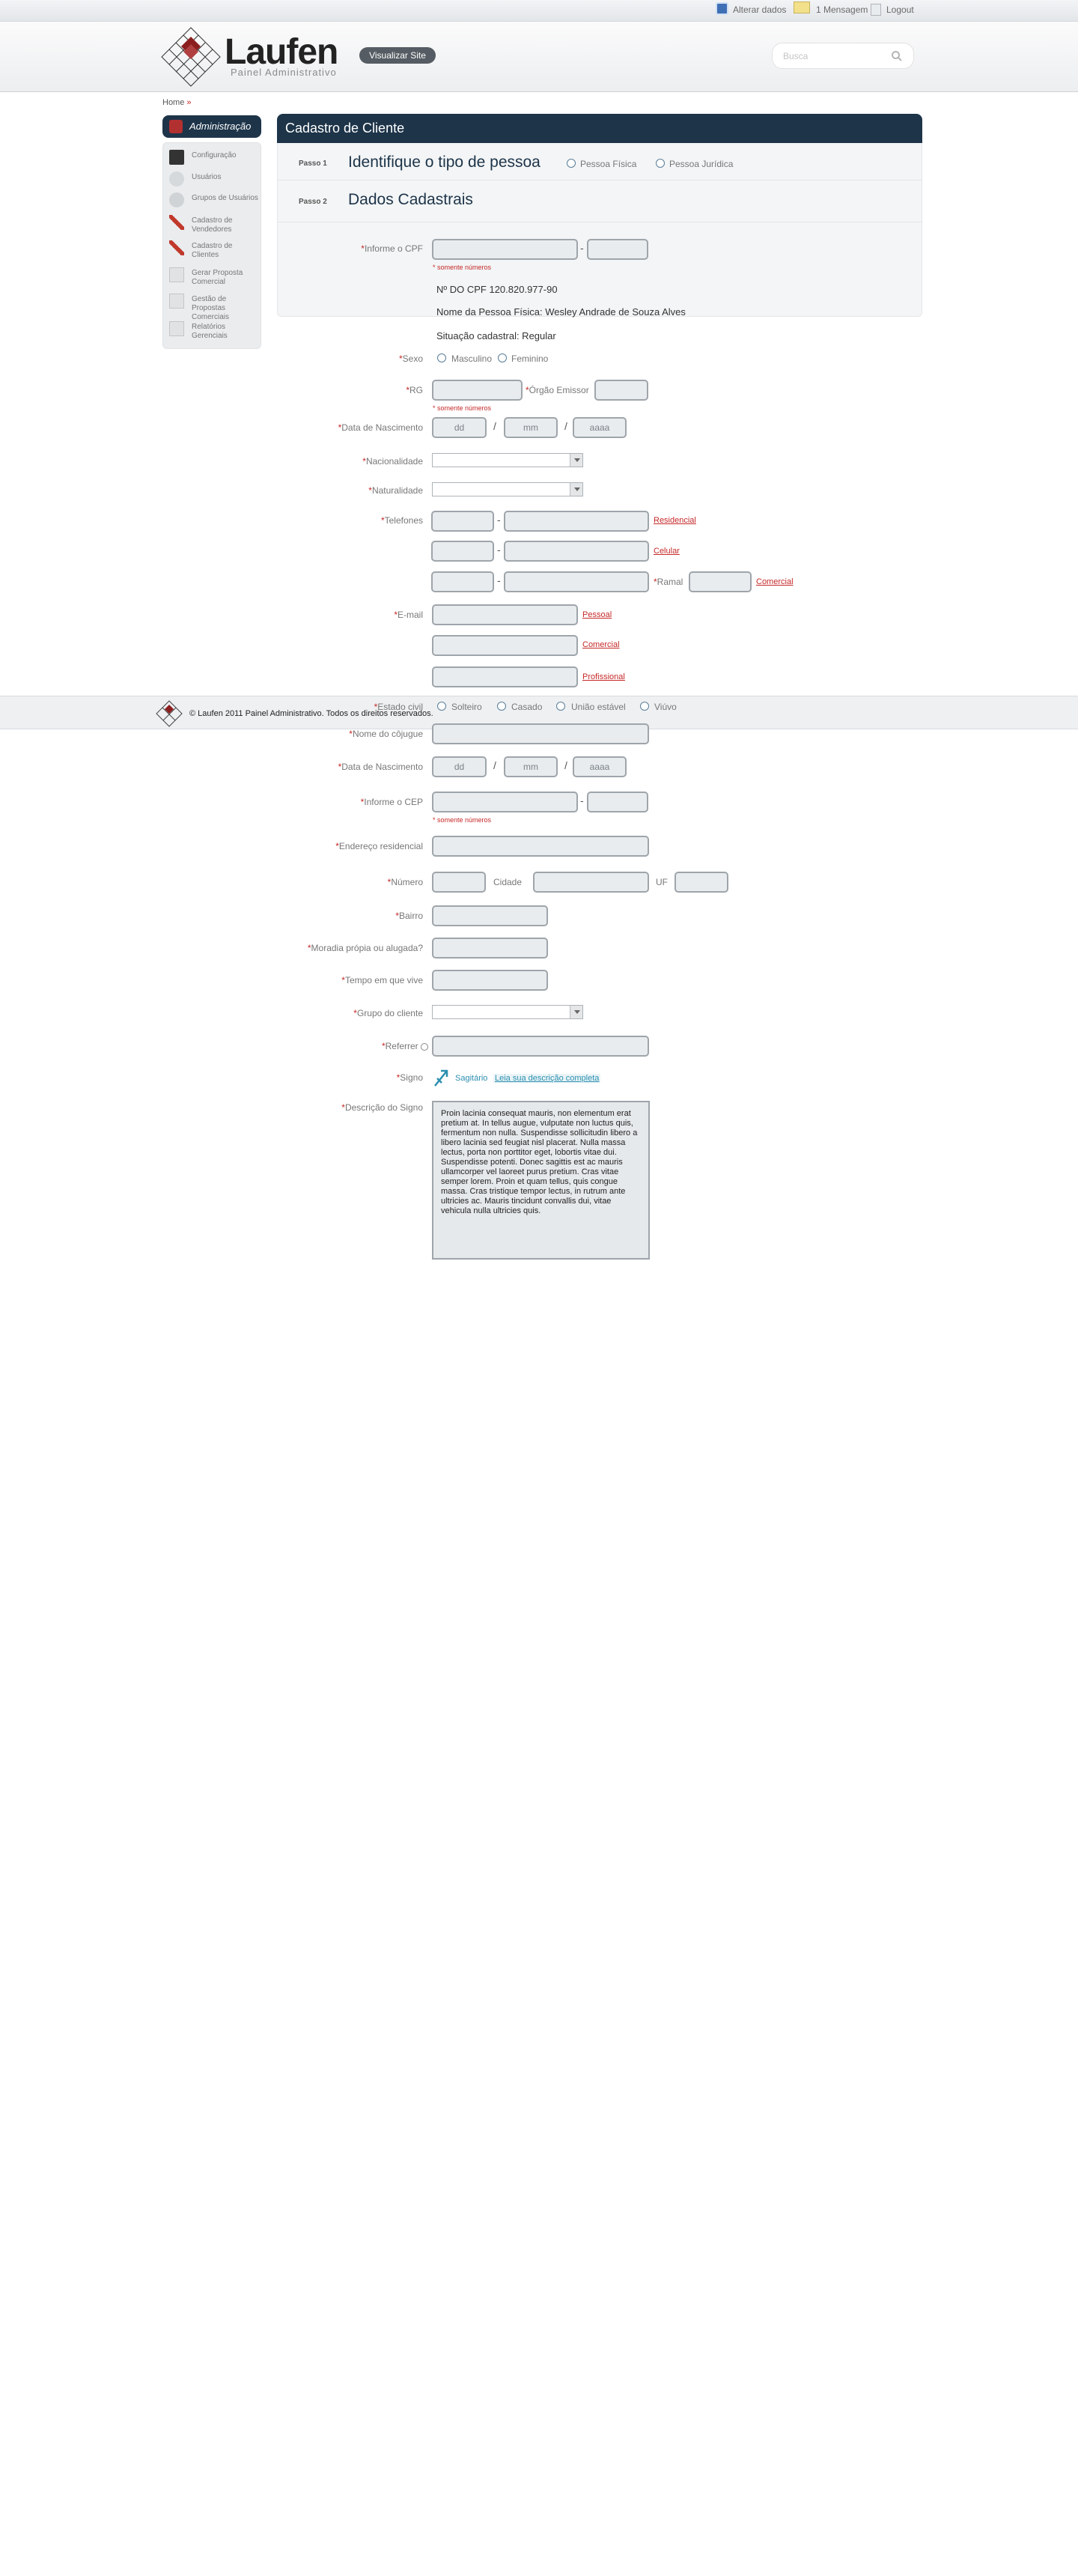  I want to click on moradia-input, so click(490, 948).